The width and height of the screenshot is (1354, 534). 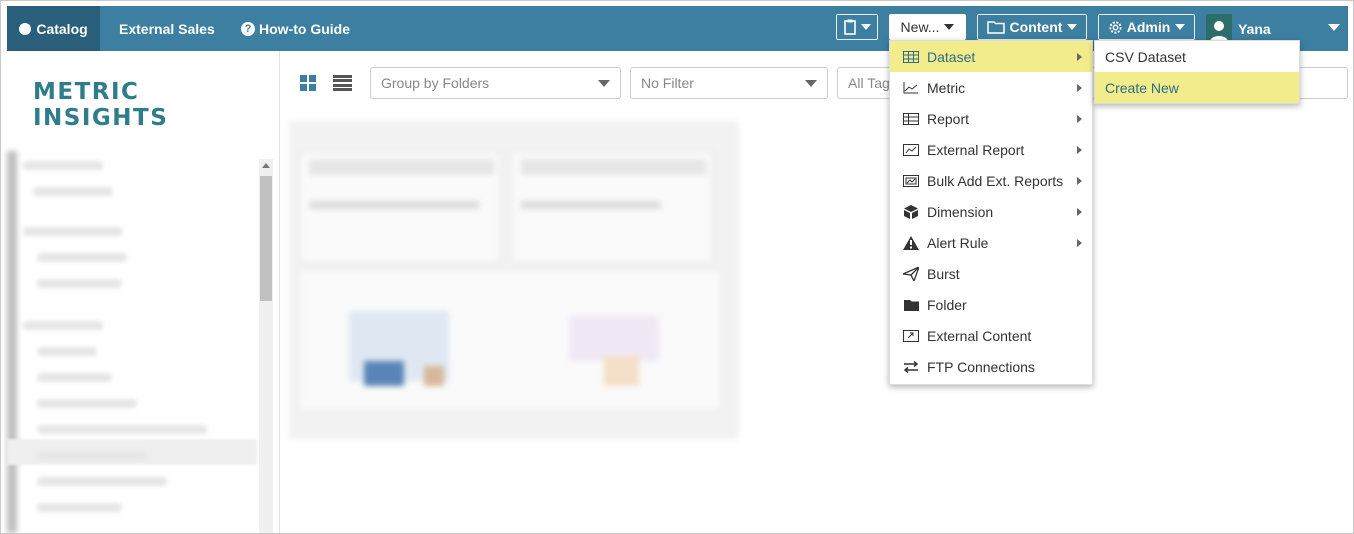 What do you see at coordinates (1219, 31) in the screenshot?
I see `user-icon` at bounding box center [1219, 31].